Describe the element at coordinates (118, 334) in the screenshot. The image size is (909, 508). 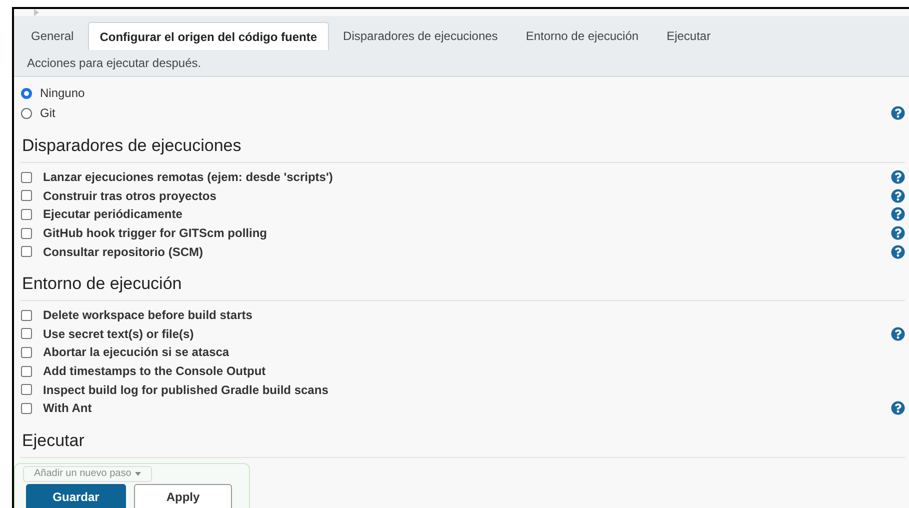
I see `checkbox-label: Use secret text(s) or file(s)` at that location.